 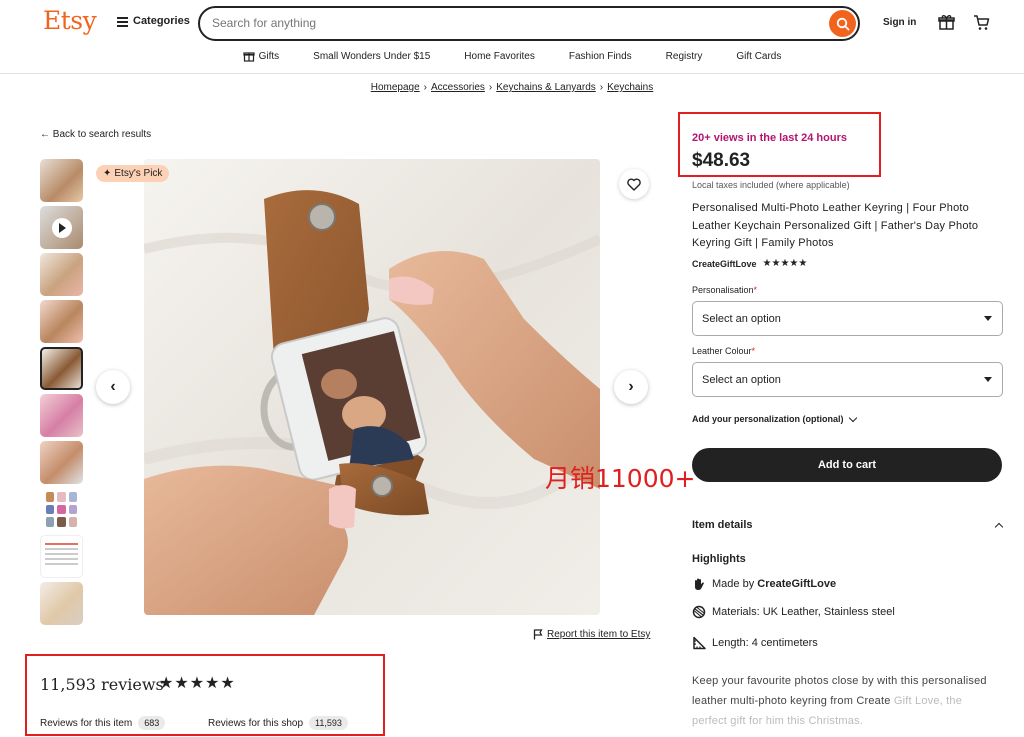 What do you see at coordinates (981, 25) in the screenshot?
I see `cart-icon` at bounding box center [981, 25].